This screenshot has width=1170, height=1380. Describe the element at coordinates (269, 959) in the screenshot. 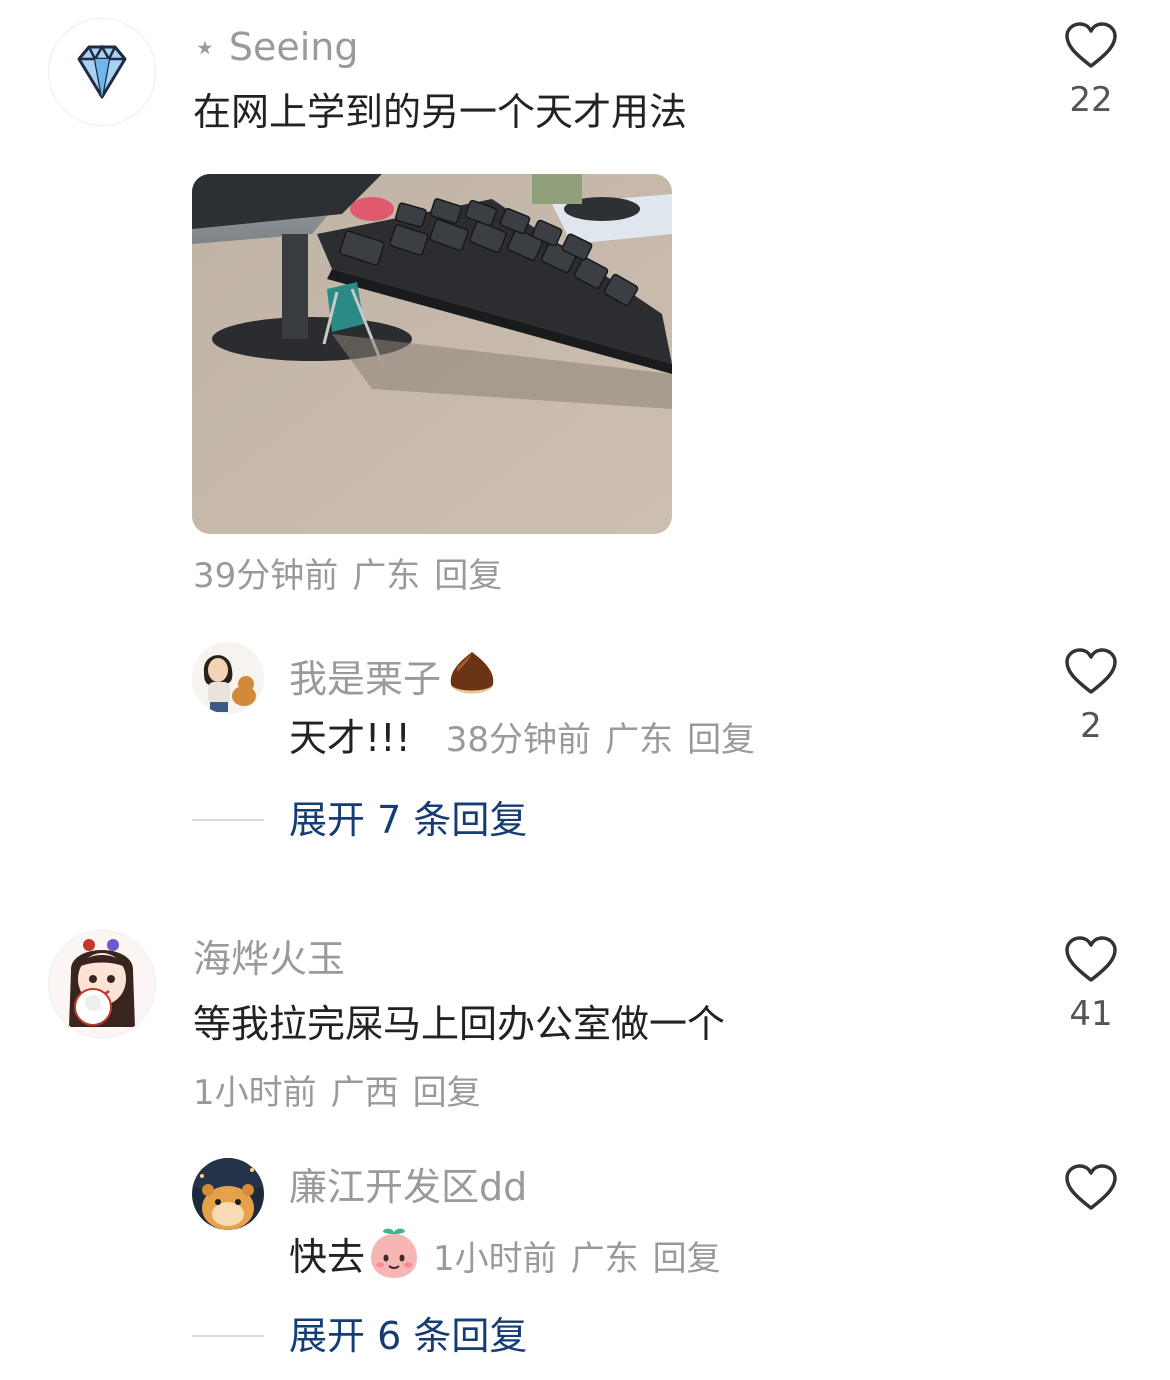

I see `comment-username: 海烨火玉` at that location.